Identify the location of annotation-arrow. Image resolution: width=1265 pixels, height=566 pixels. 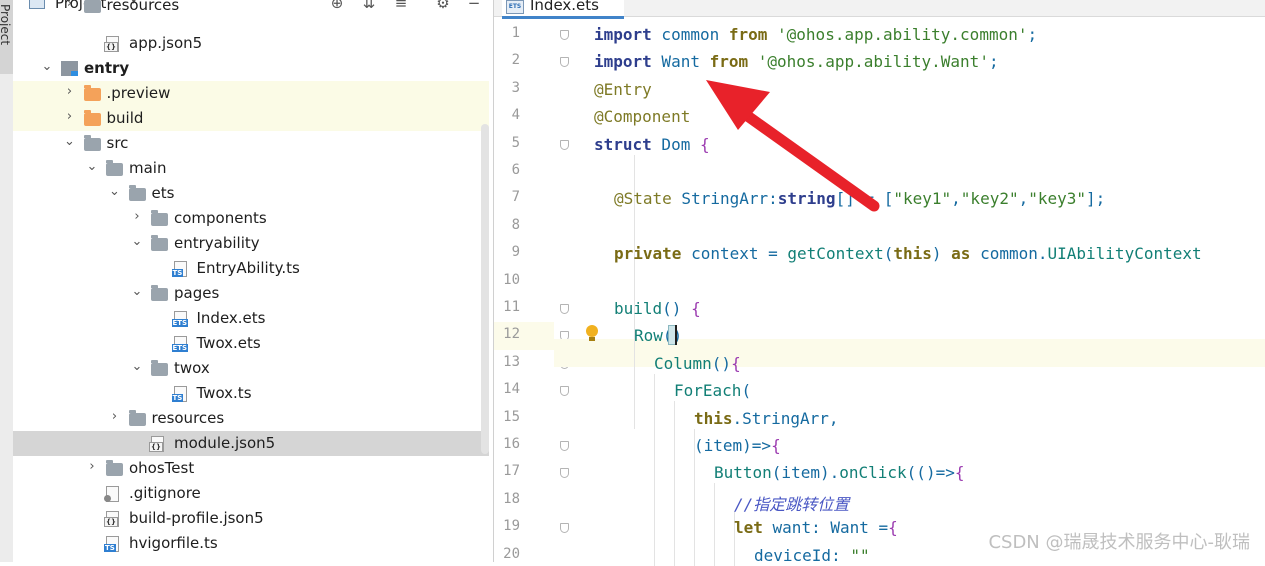
(793, 146).